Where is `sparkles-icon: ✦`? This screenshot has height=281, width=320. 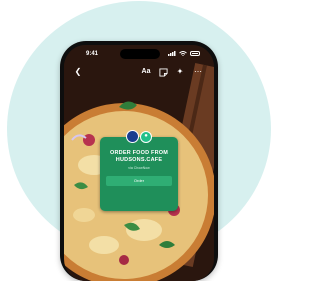
sparkles-icon: ✦ is located at coordinates (180, 72).